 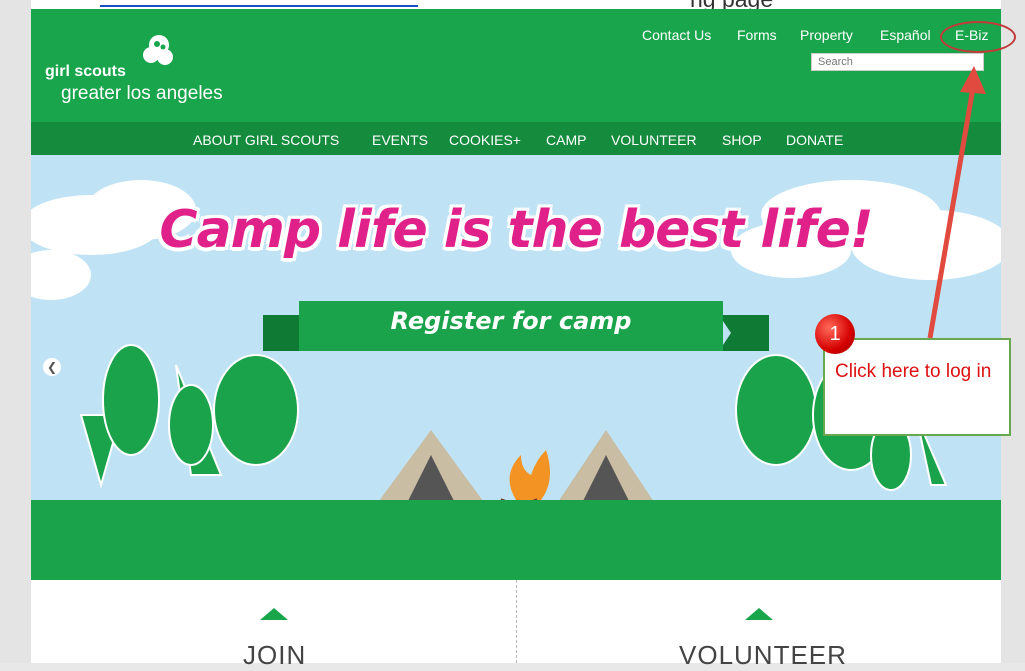 What do you see at coordinates (917, 387) in the screenshot?
I see `annotation-callout: Click here to log in` at bounding box center [917, 387].